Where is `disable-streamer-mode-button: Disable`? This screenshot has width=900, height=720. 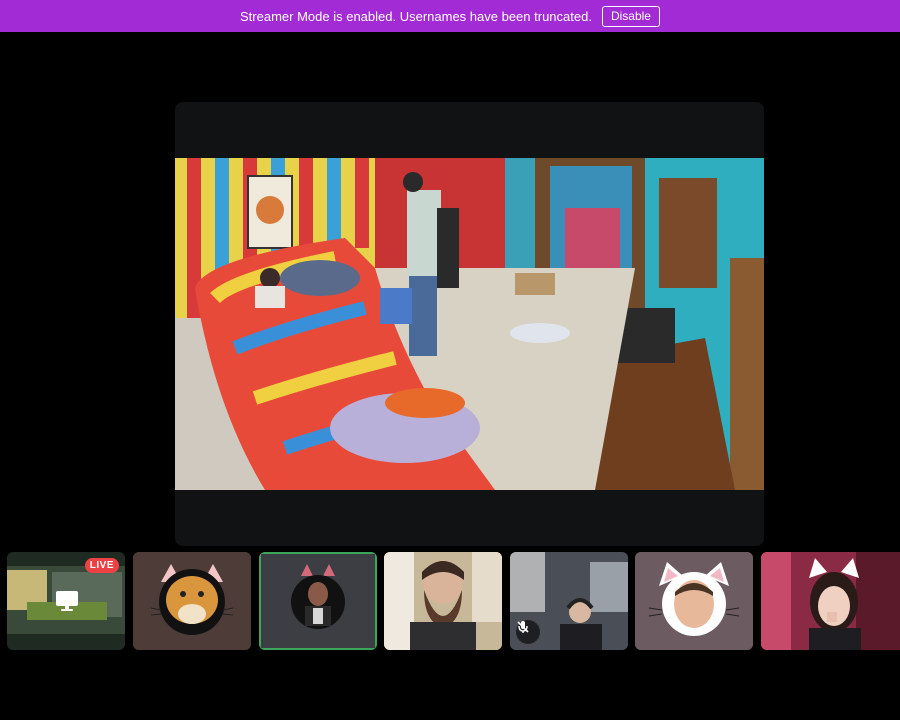
disable-streamer-mode-button: Disable is located at coordinates (630, 16).